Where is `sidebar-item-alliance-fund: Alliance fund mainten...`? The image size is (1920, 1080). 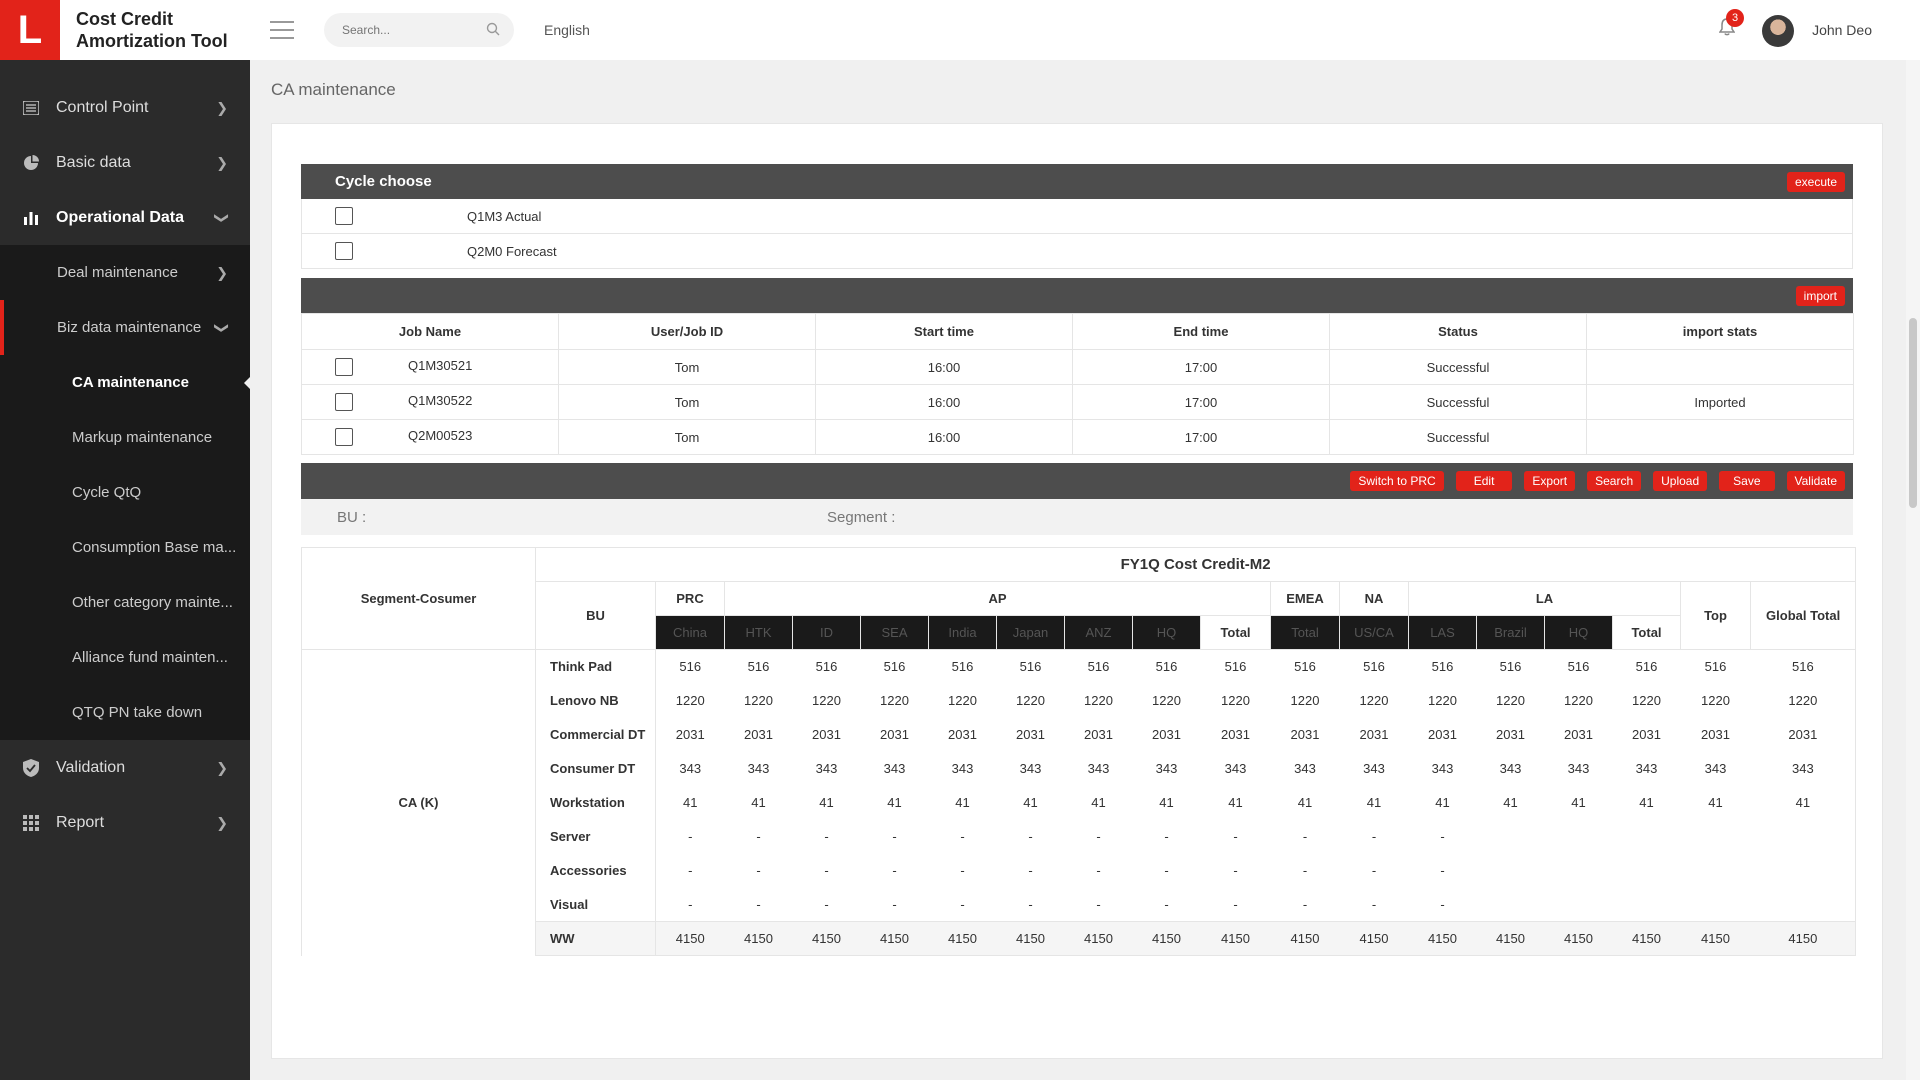
sidebar-item-alliance-fund: Alliance fund mainten... is located at coordinates (125, 657).